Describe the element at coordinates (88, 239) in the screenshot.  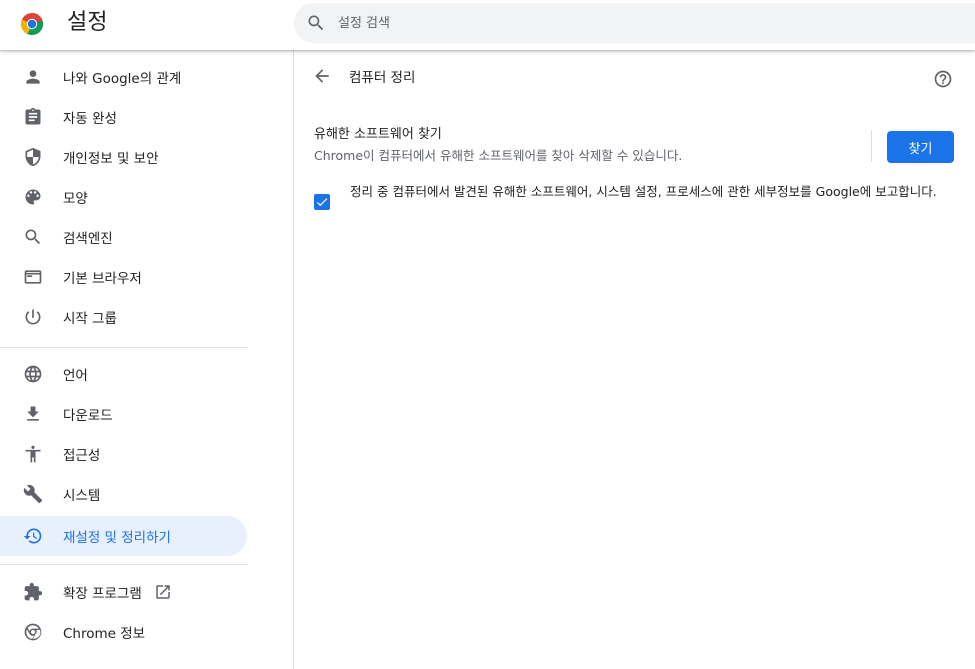
I see `sidebar-item-label: 검색엔진` at that location.